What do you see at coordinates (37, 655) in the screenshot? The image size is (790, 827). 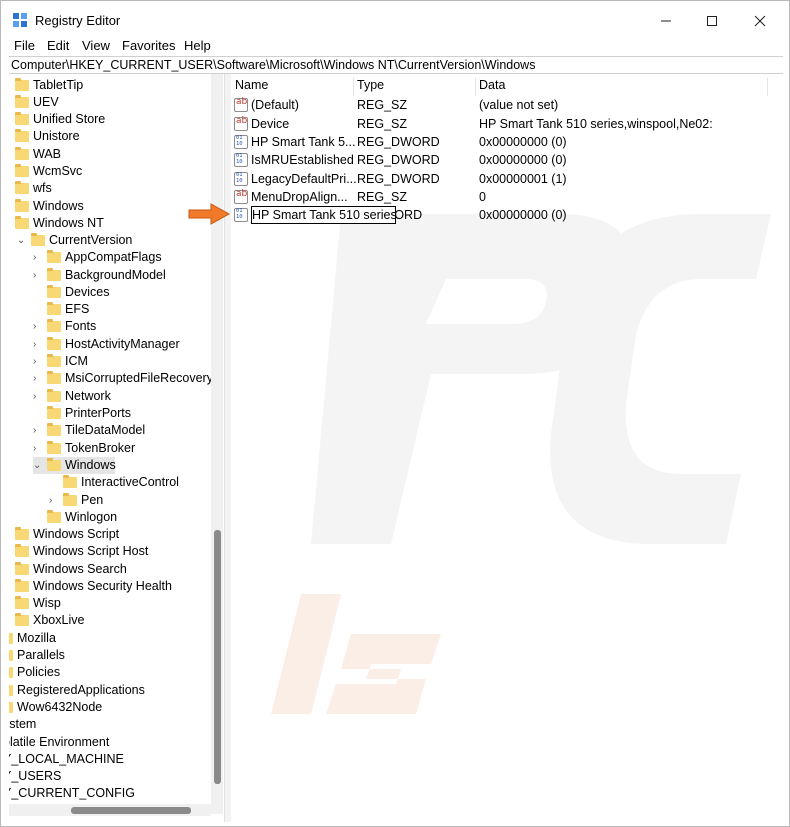 I see `tree-item-parallels: Parallels` at bounding box center [37, 655].